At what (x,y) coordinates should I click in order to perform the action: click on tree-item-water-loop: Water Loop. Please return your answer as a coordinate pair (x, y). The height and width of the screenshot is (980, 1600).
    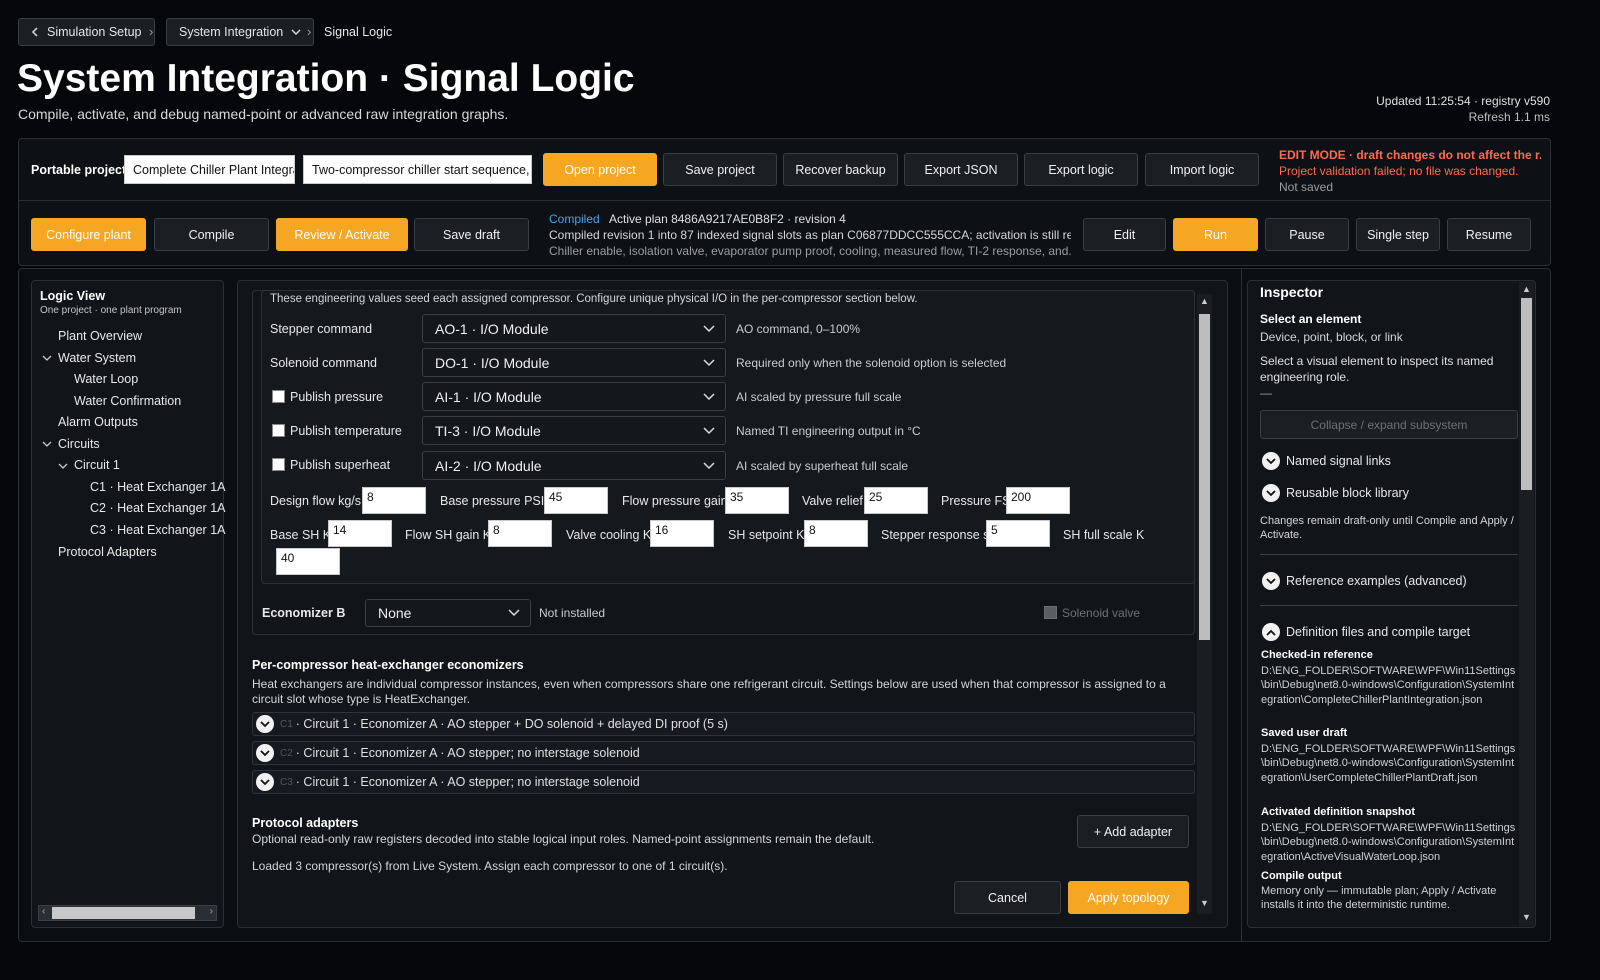
    Looking at the image, I should click on (106, 379).